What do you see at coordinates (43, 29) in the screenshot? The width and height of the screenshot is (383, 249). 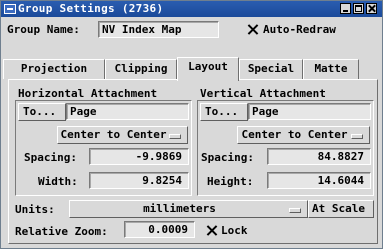 I see `group-name-label: Group Name:` at bounding box center [43, 29].